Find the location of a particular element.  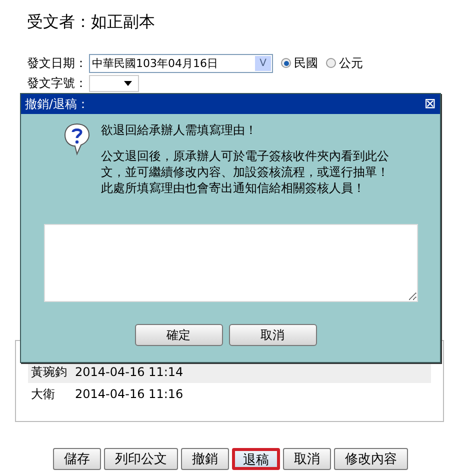

dialog-title: 撤銷/退稿： is located at coordinates (57, 104).